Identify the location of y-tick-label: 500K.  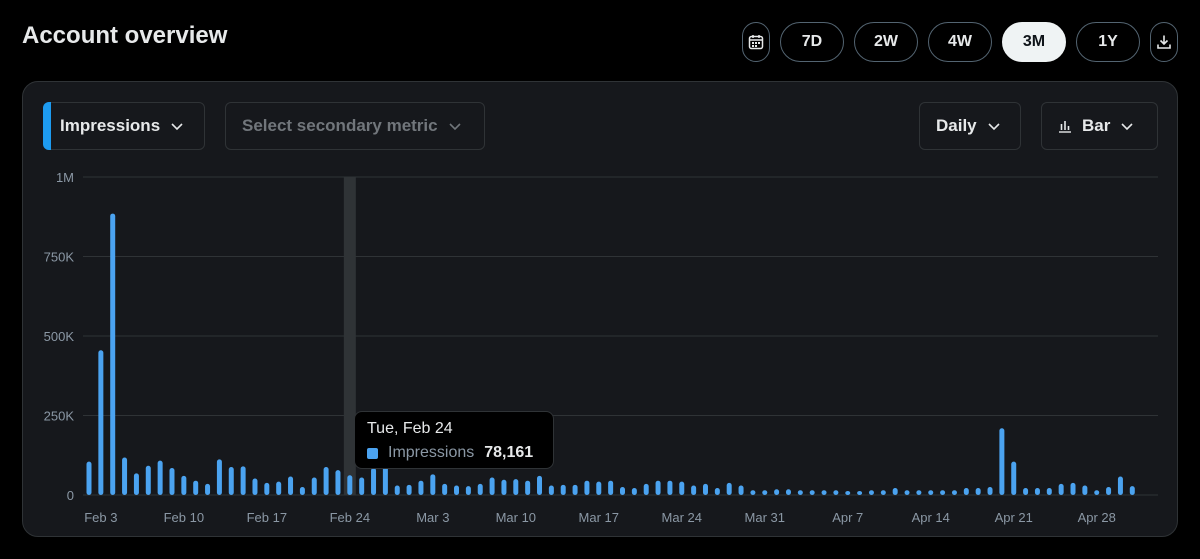
(59, 336).